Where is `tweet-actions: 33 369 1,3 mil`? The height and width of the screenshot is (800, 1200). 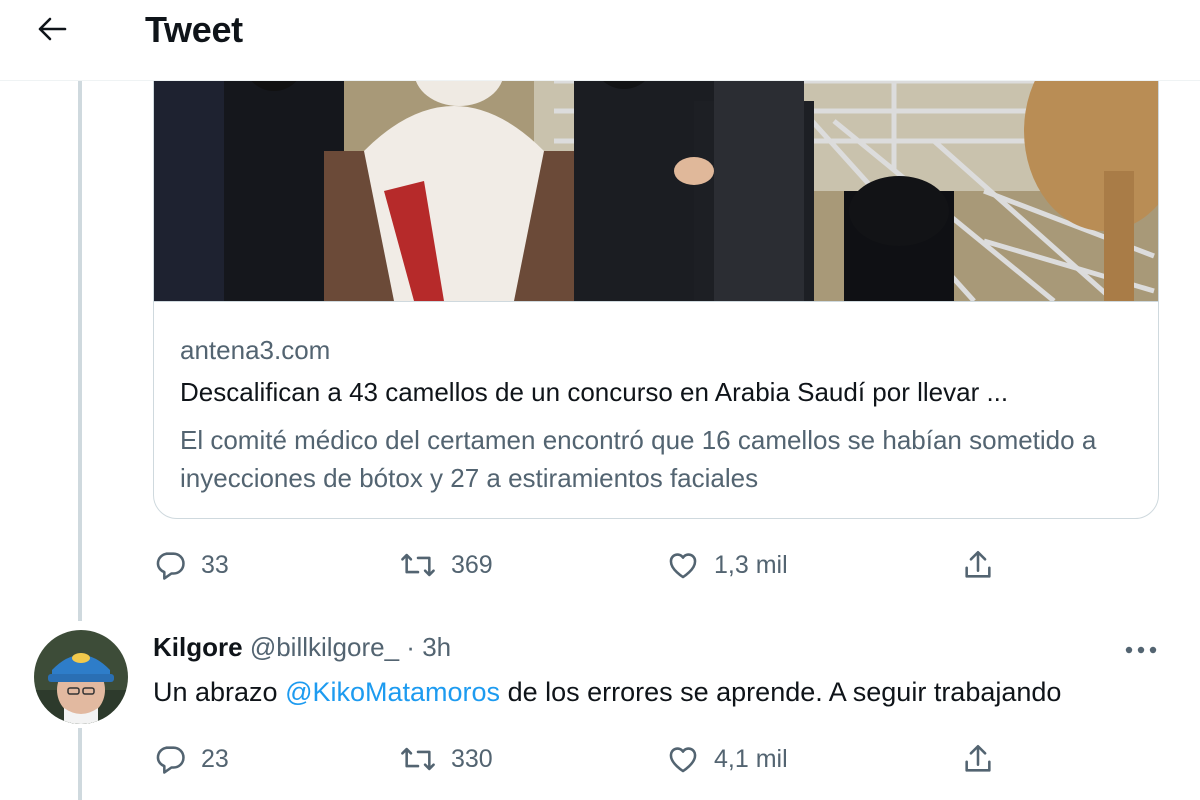
tweet-actions: 33 369 1,3 mil is located at coordinates (583, 565).